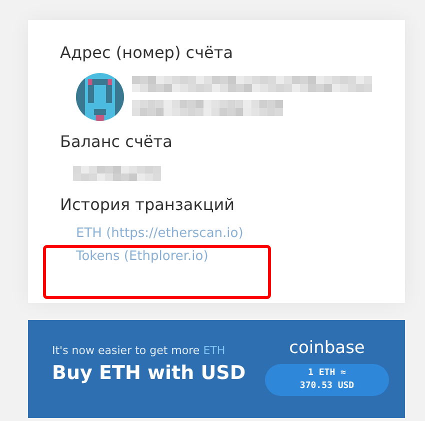 This screenshot has width=425, height=421. What do you see at coordinates (100, 97) in the screenshot?
I see `identicon-avatar` at bounding box center [100, 97].